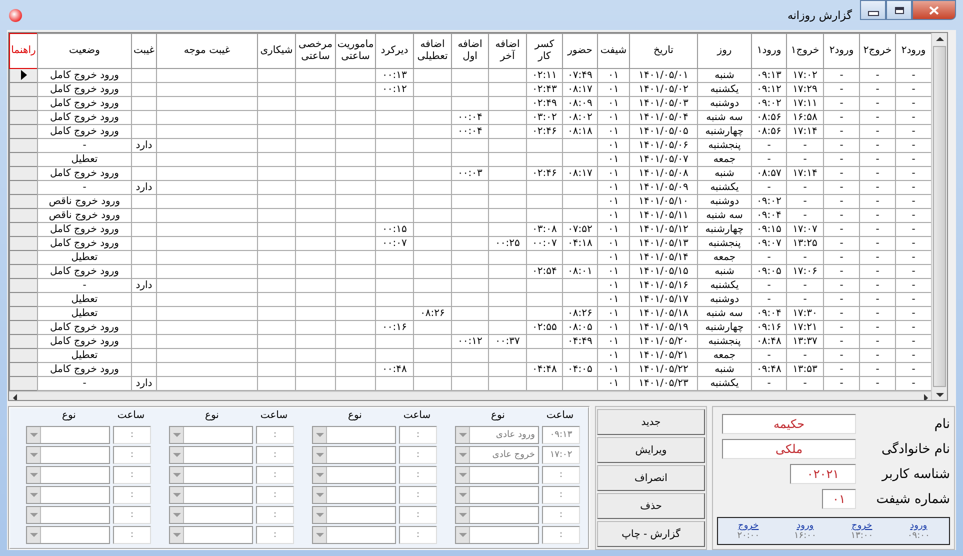 Image resolution: width=963 pixels, height=556 pixels. I want to click on column-header: مرخصی ساعتی, so click(316, 51).